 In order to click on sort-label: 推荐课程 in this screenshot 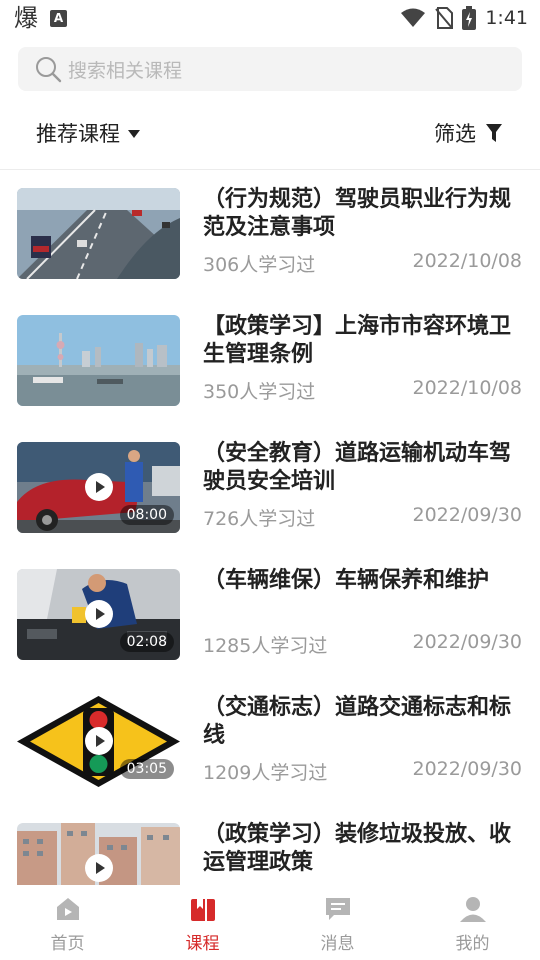, I will do `click(78, 134)`.